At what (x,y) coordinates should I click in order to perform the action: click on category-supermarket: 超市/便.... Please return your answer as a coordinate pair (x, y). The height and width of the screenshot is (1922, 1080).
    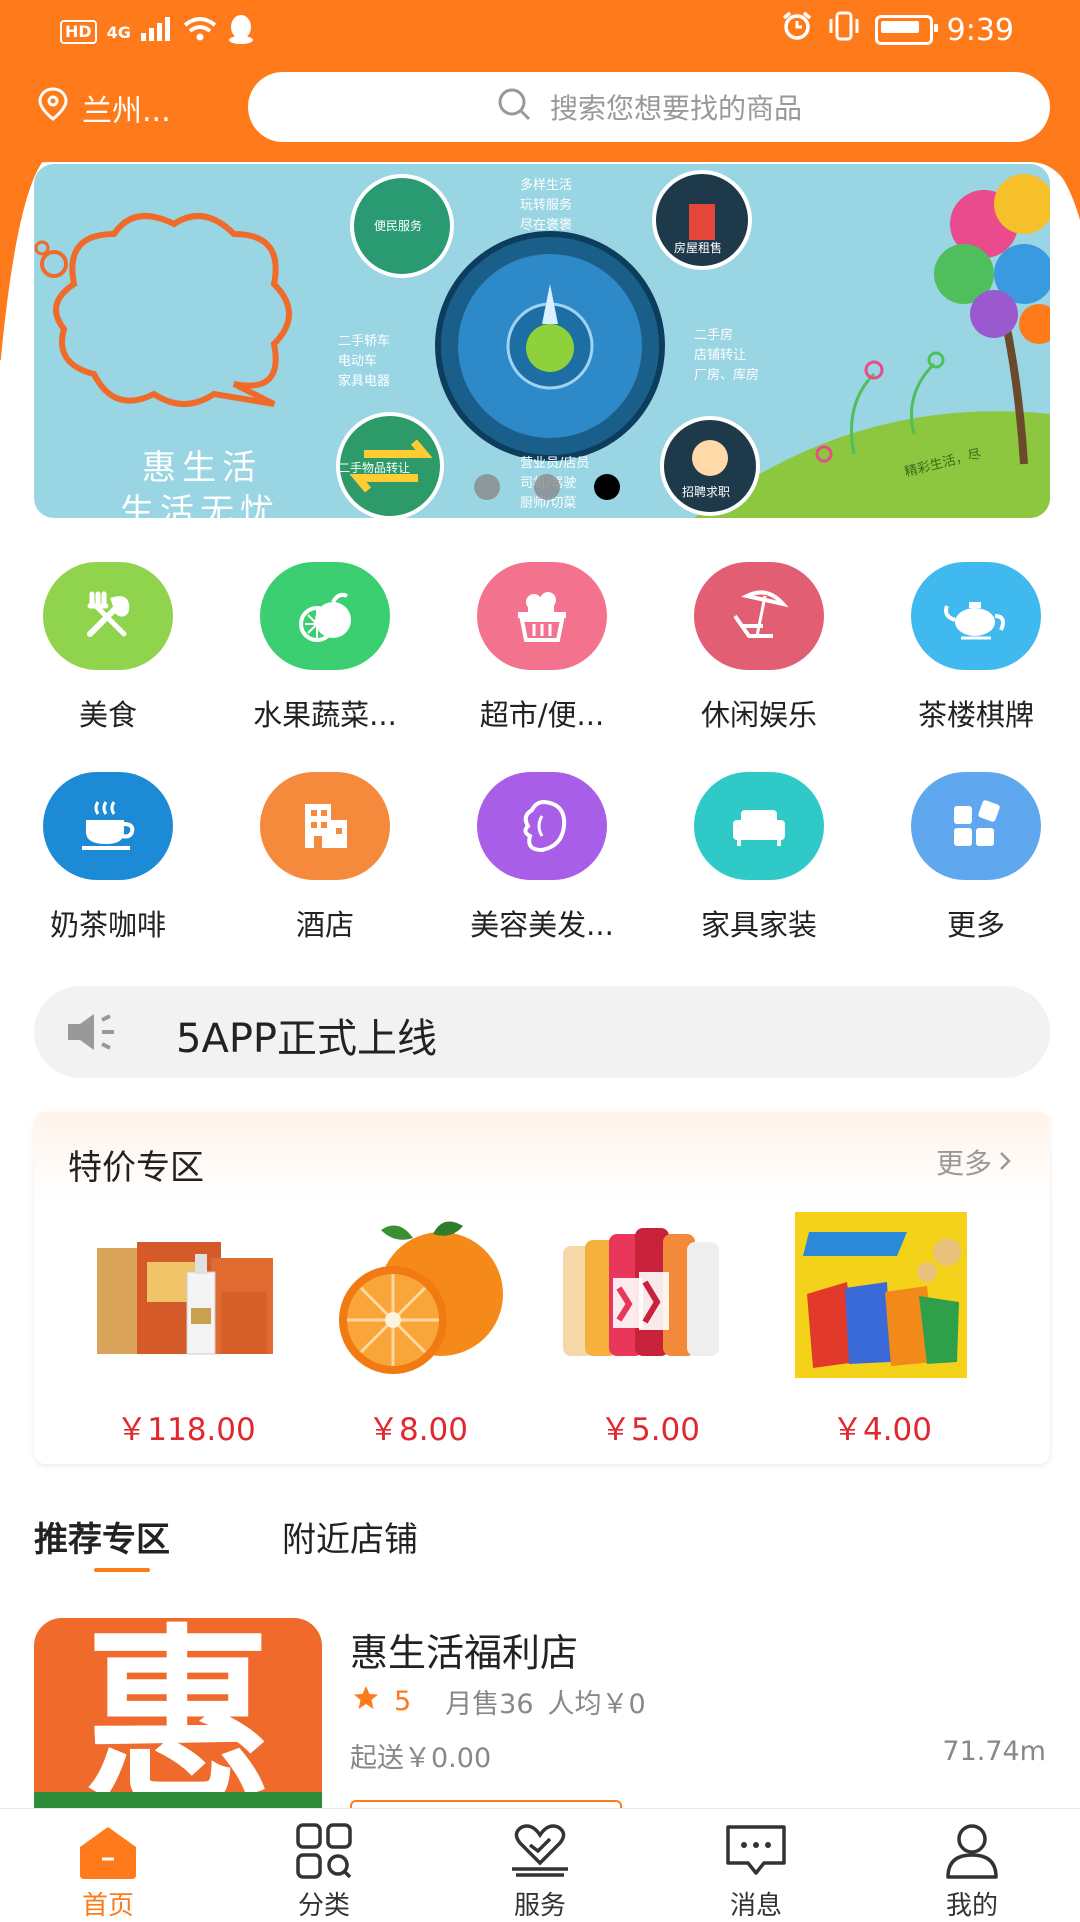
    Looking at the image, I should click on (542, 648).